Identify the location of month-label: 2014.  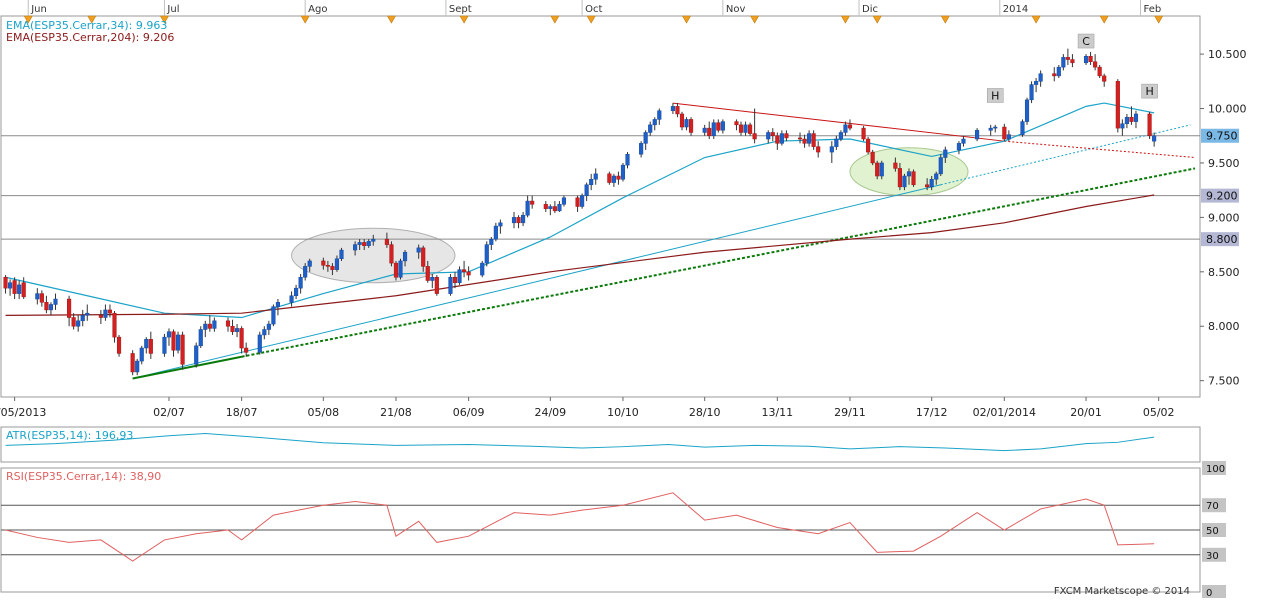
(1015, 9).